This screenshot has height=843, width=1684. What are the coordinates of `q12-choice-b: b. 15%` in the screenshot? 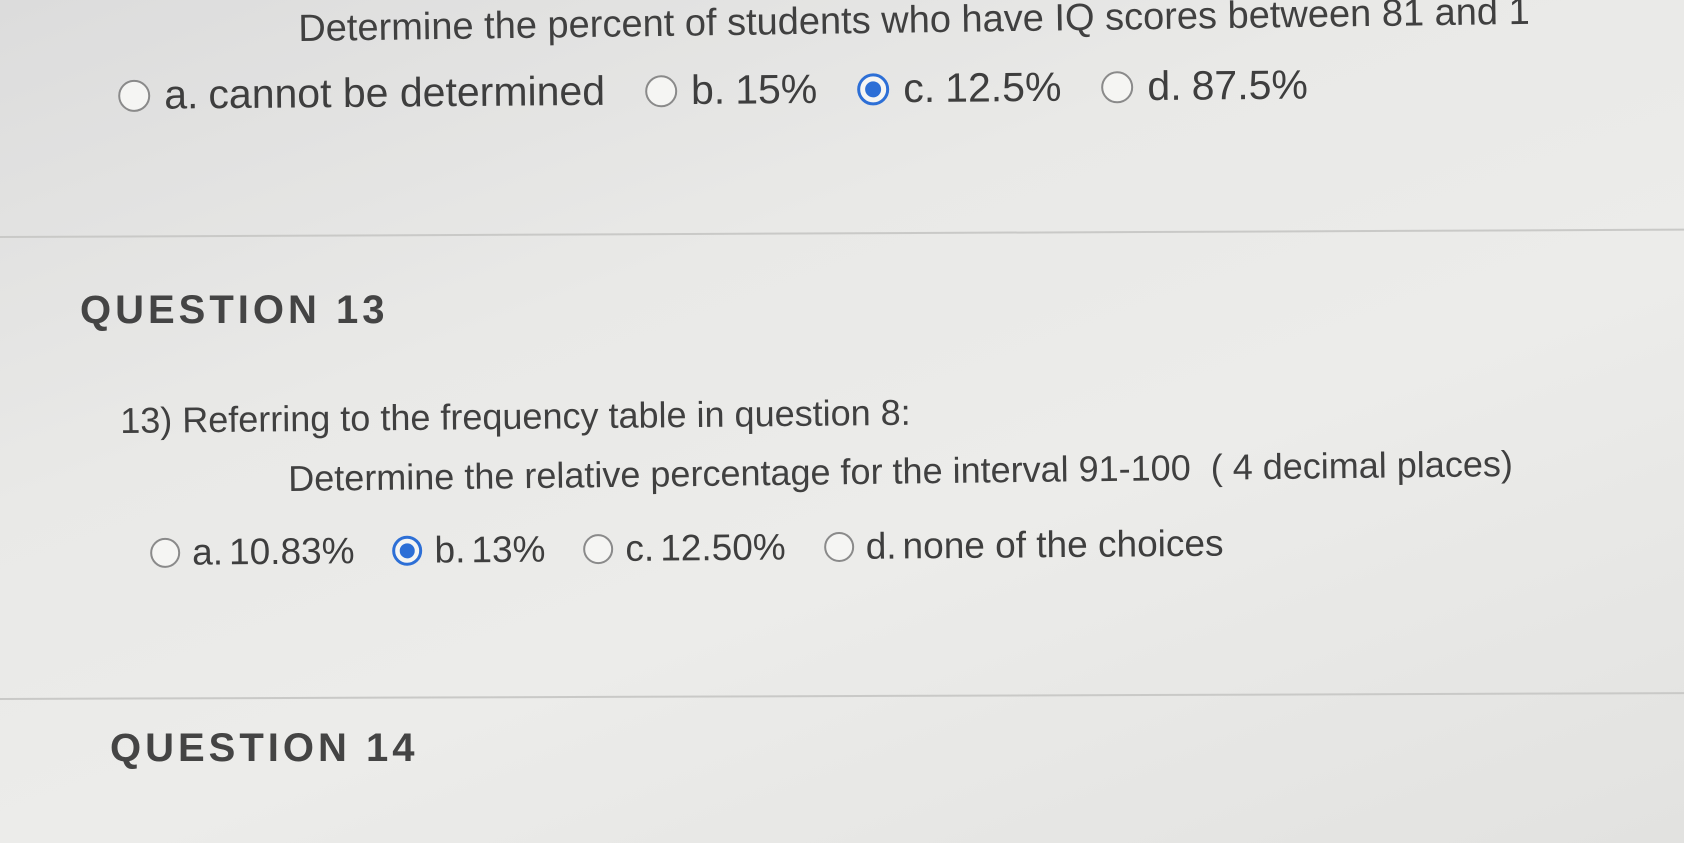 It's located at (731, 90).